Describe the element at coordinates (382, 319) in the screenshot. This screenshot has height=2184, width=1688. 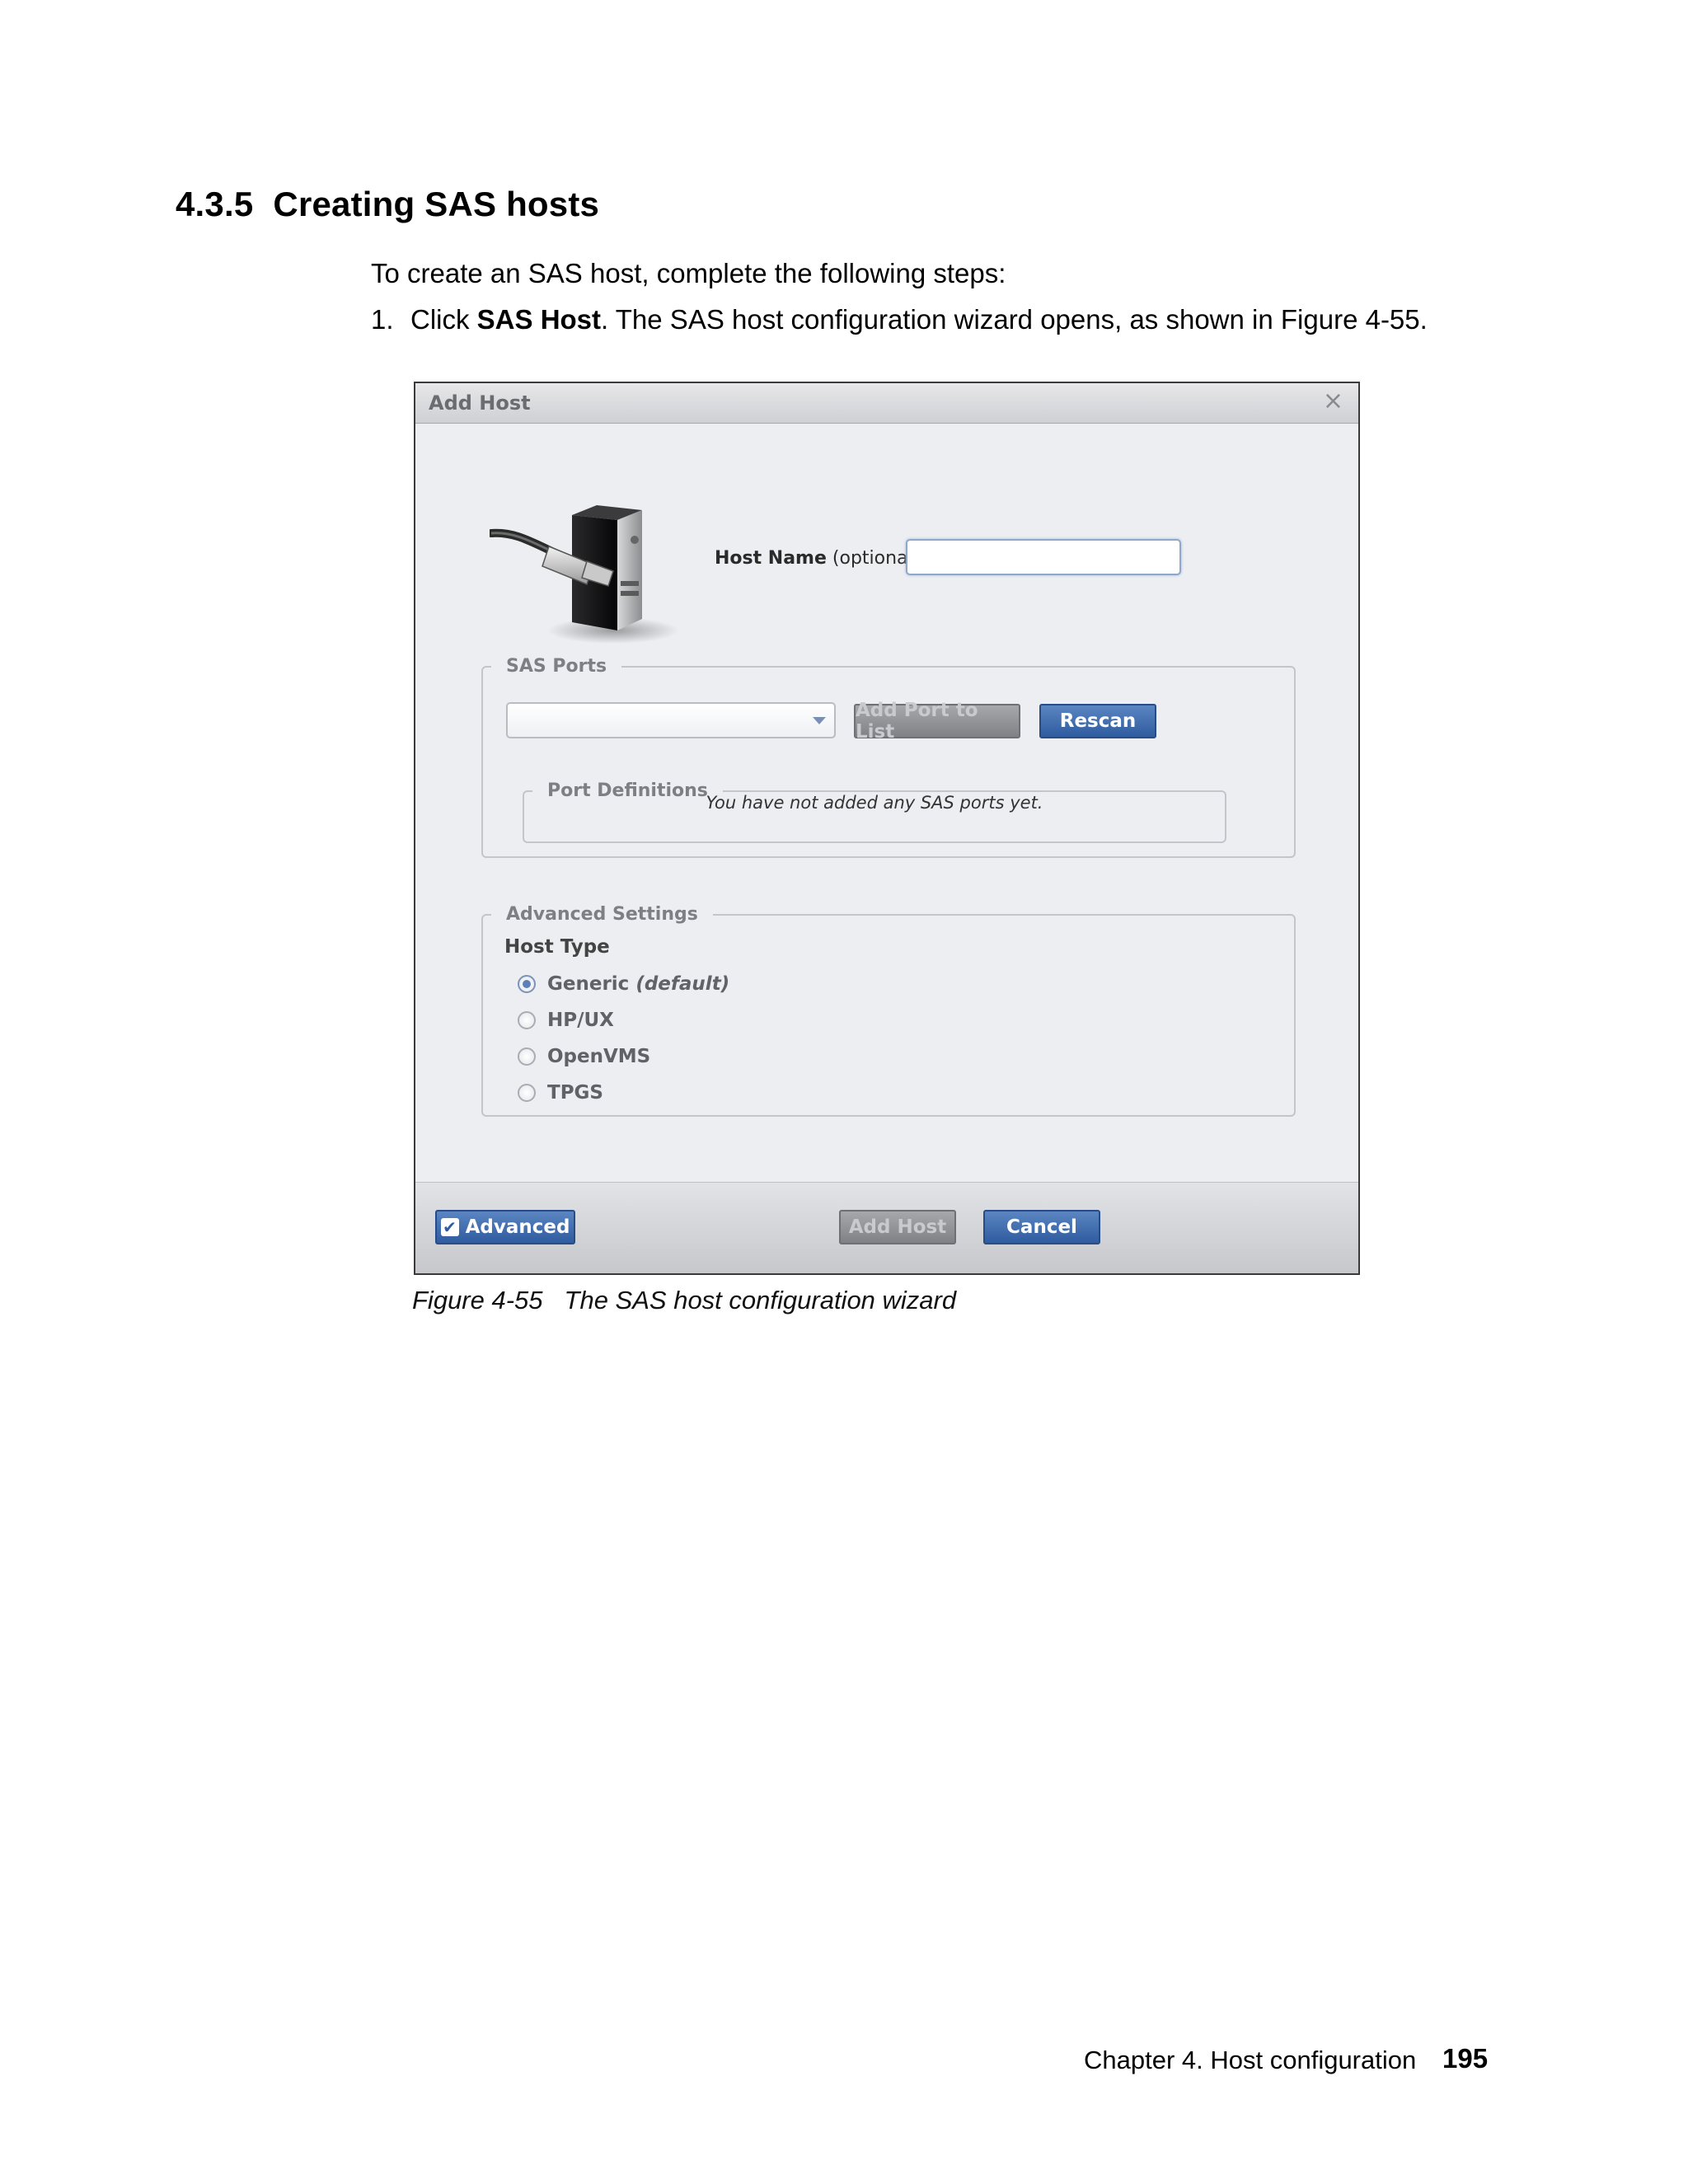
I see `step-index: 1.` at that location.